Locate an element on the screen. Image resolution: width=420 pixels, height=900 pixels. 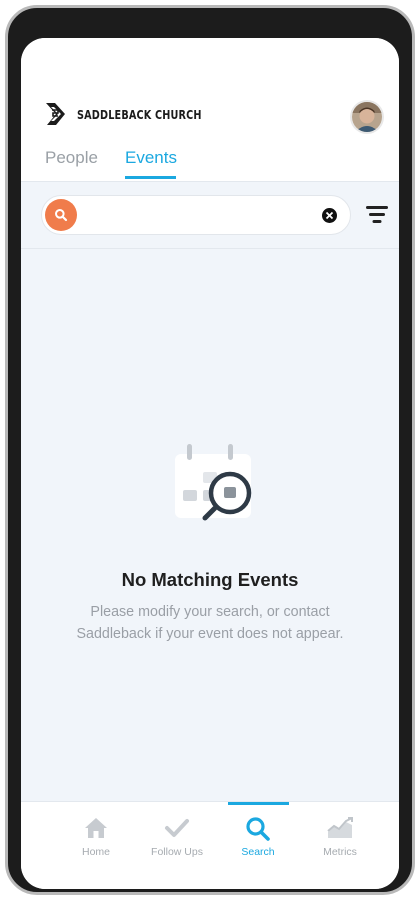
chart-icon is located at coordinates (340, 827).